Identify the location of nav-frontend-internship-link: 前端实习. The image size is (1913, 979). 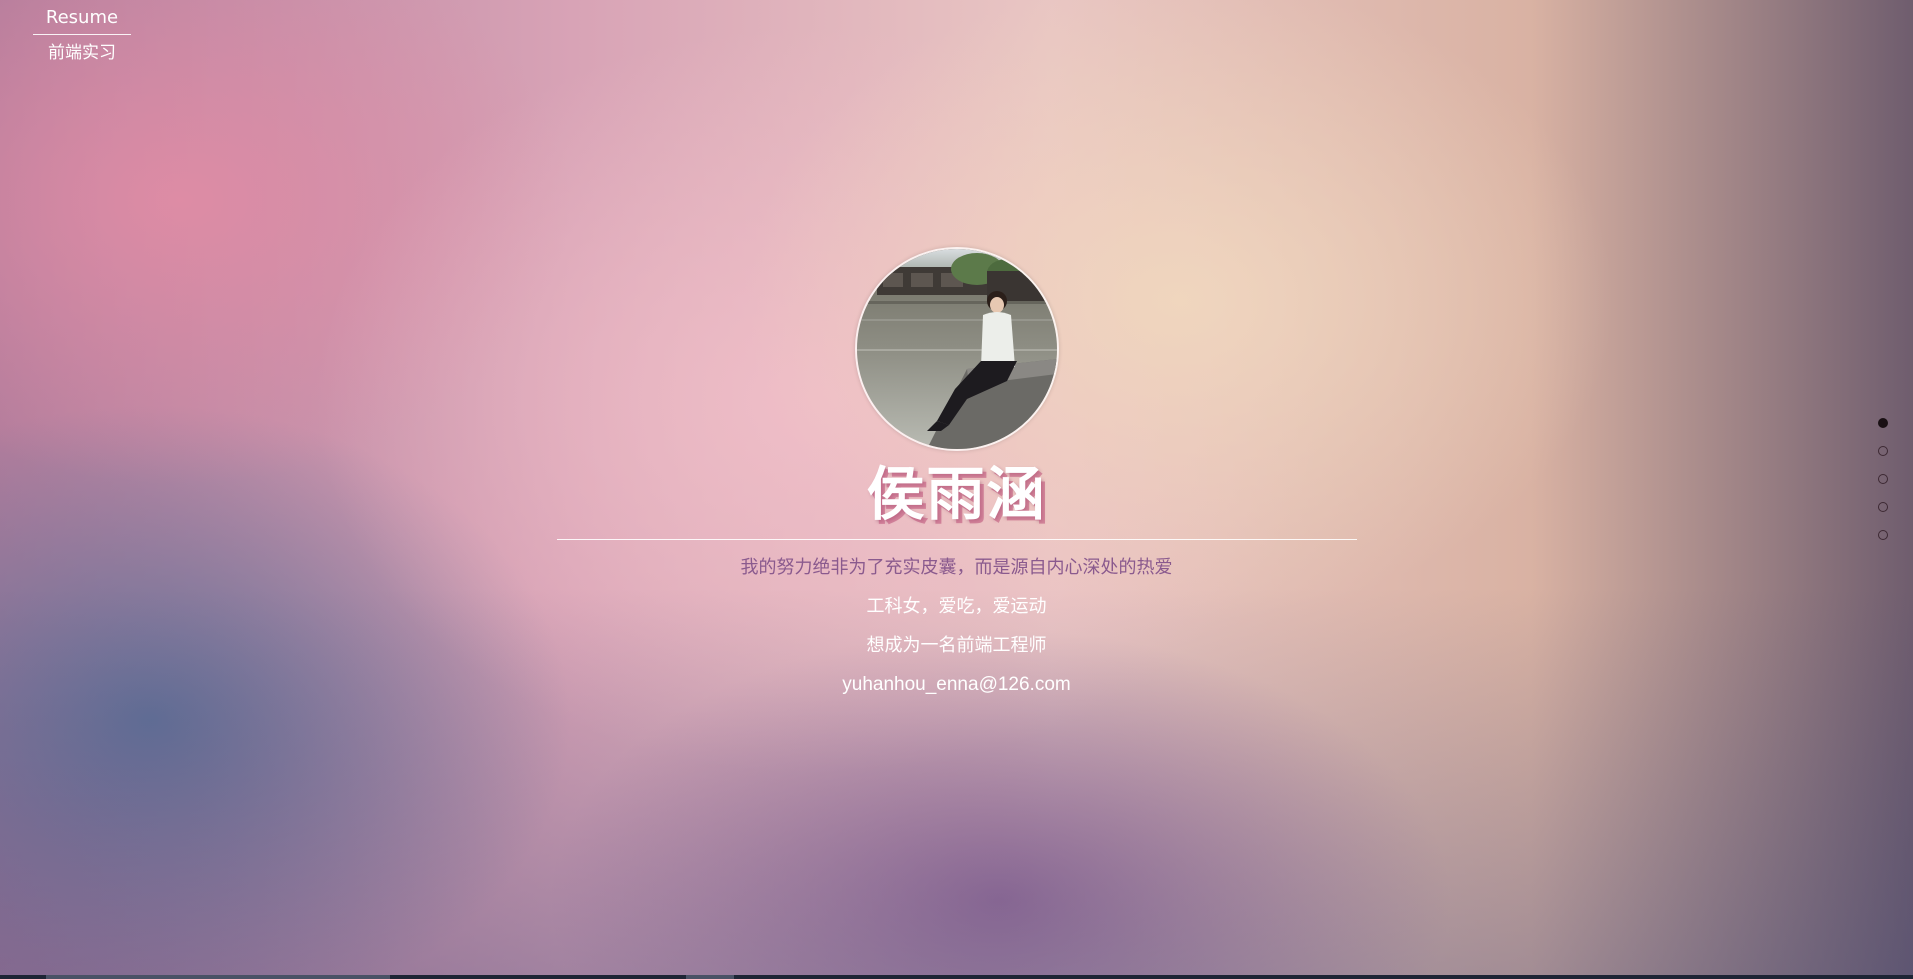
(82, 53).